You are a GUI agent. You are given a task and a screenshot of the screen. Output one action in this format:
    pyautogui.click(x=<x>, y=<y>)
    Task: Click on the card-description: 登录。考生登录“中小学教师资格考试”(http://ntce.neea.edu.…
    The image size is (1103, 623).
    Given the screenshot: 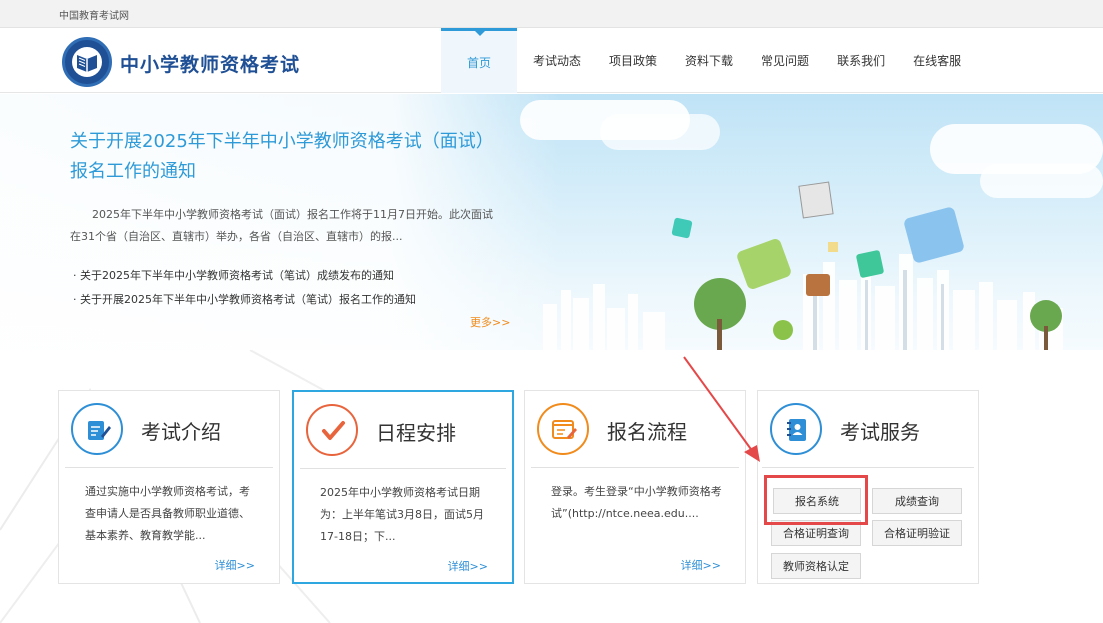 What is the action you would take?
    pyautogui.click(x=636, y=502)
    